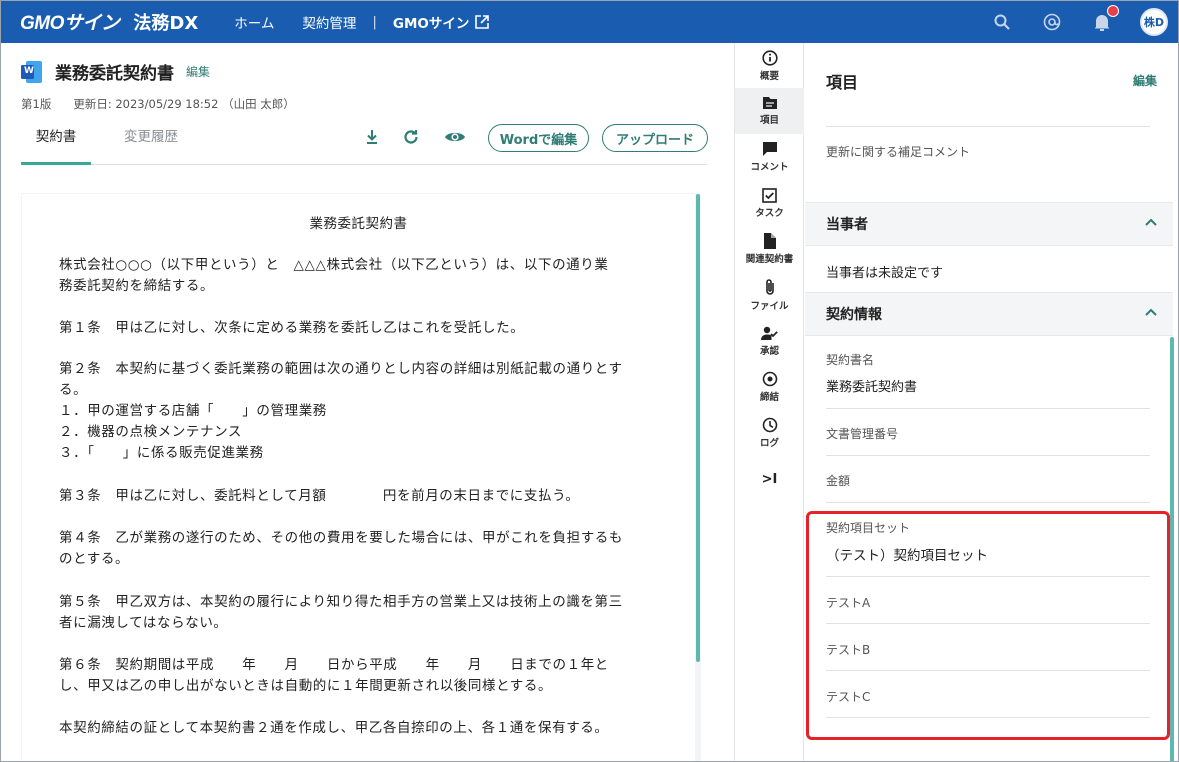 The height and width of the screenshot is (762, 1179). What do you see at coordinates (589, 21) in the screenshot?
I see `top-bar: GMOサイン 法務DX ホーム 契約管理 | GMOサイン 株D` at bounding box center [589, 21].